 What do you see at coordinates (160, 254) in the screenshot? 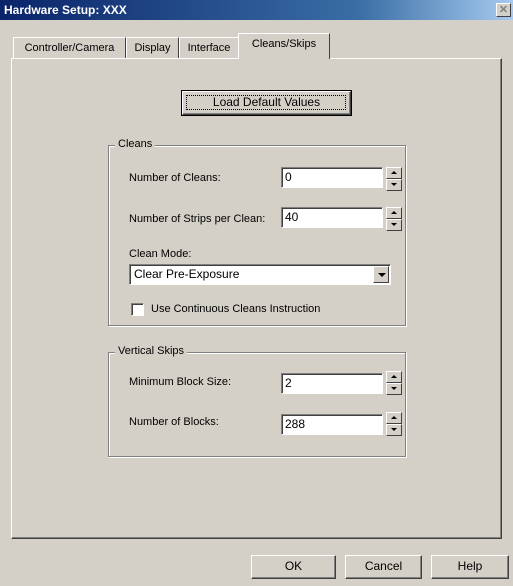
I see `clean-mode-label: Clean Mode:` at bounding box center [160, 254].